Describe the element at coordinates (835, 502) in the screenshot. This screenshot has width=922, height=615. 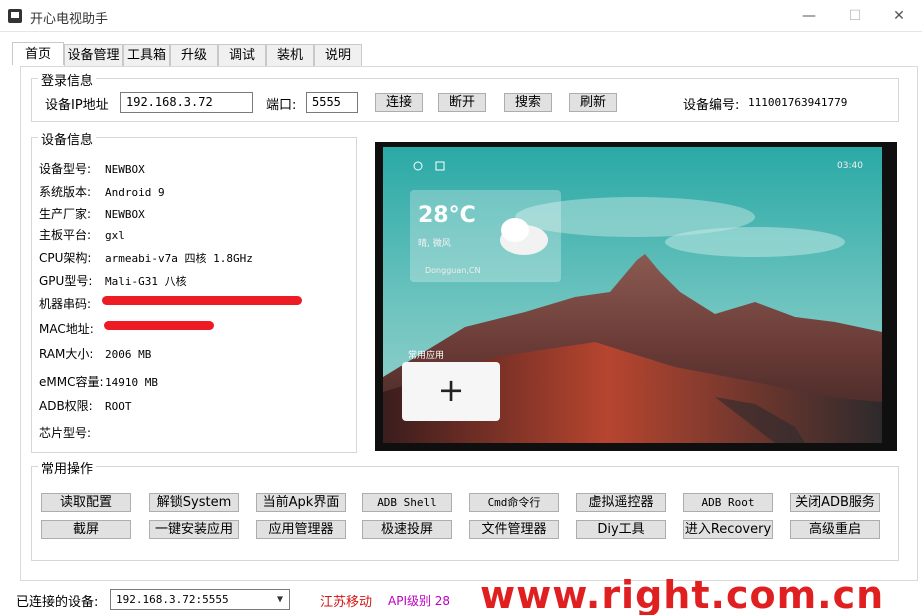
I see `close-adb-service-button: 关闭ADB服务` at that location.